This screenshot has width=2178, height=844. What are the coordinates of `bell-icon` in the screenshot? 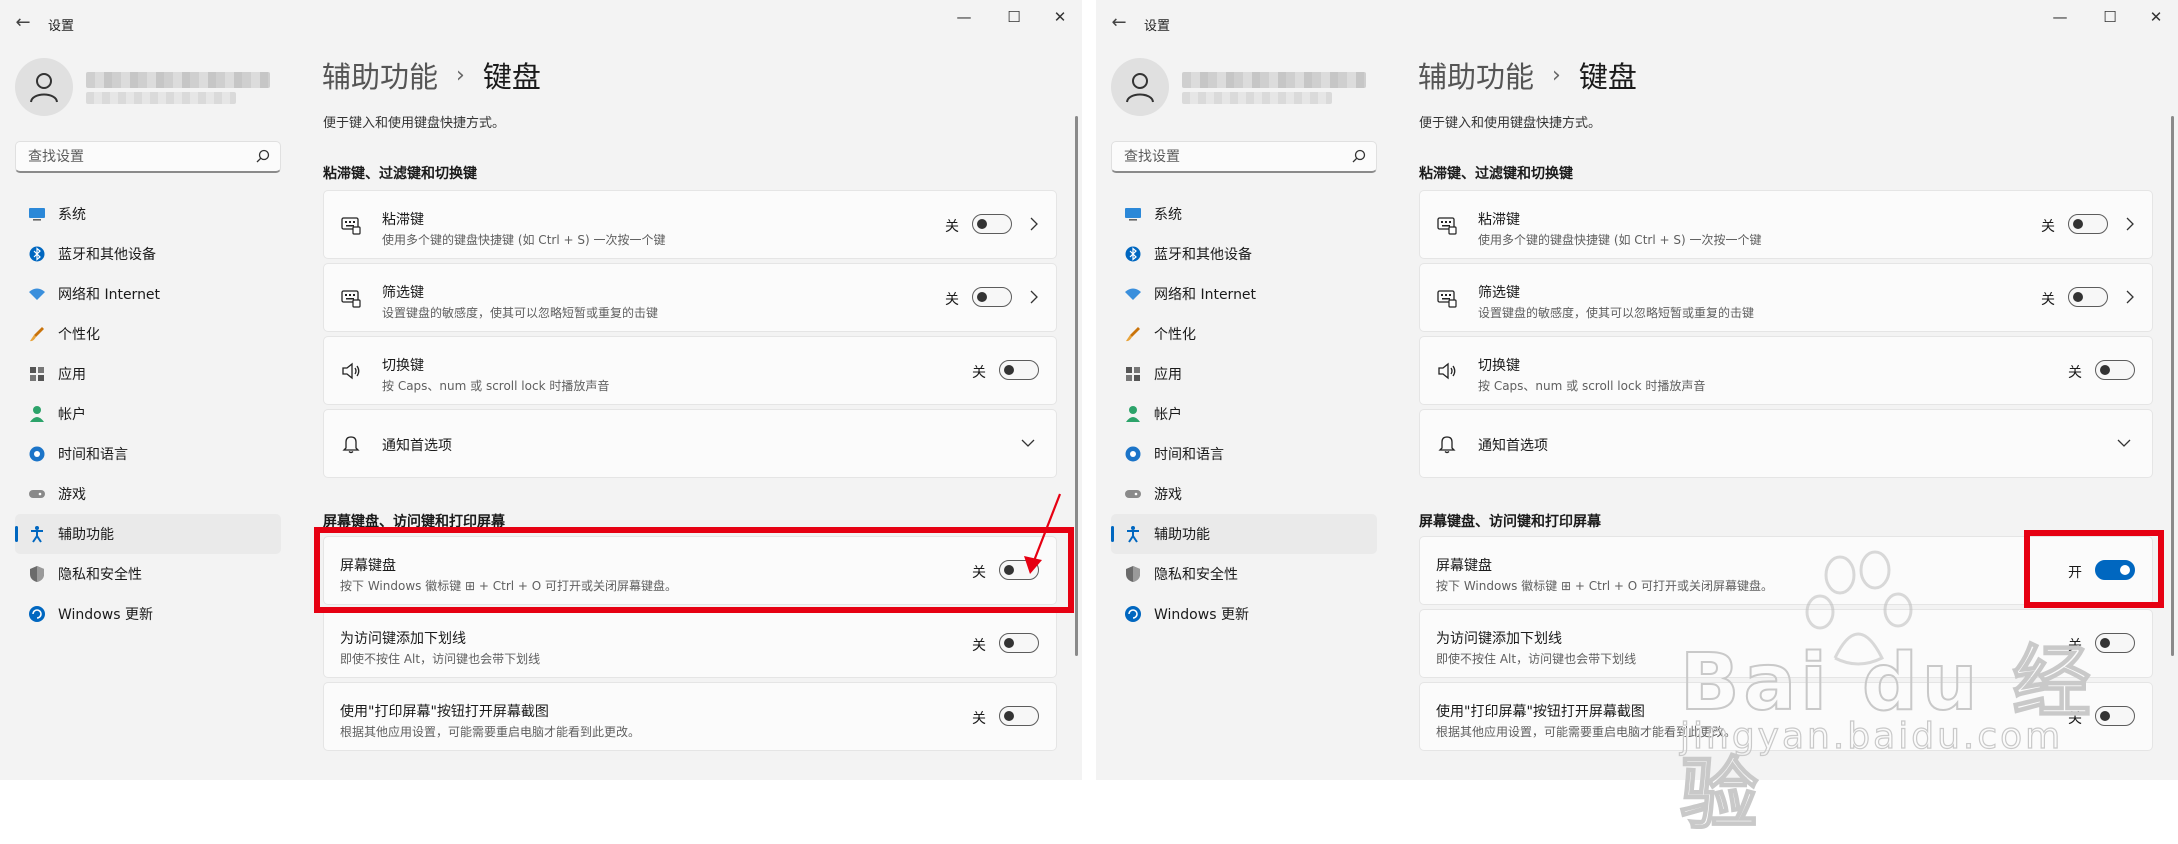 It's located at (351, 444).